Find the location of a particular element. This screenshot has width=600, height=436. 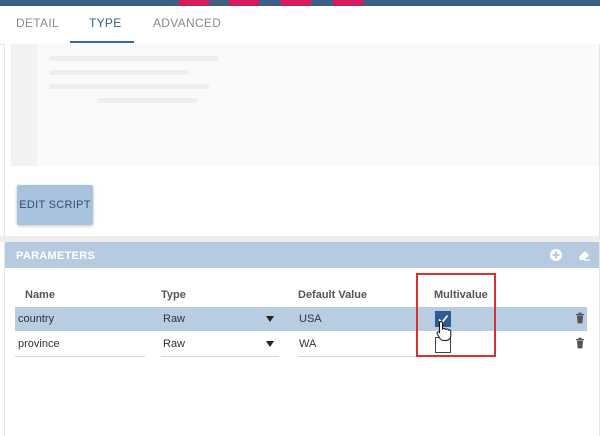

hand-cursor-icon is located at coordinates (444, 330).